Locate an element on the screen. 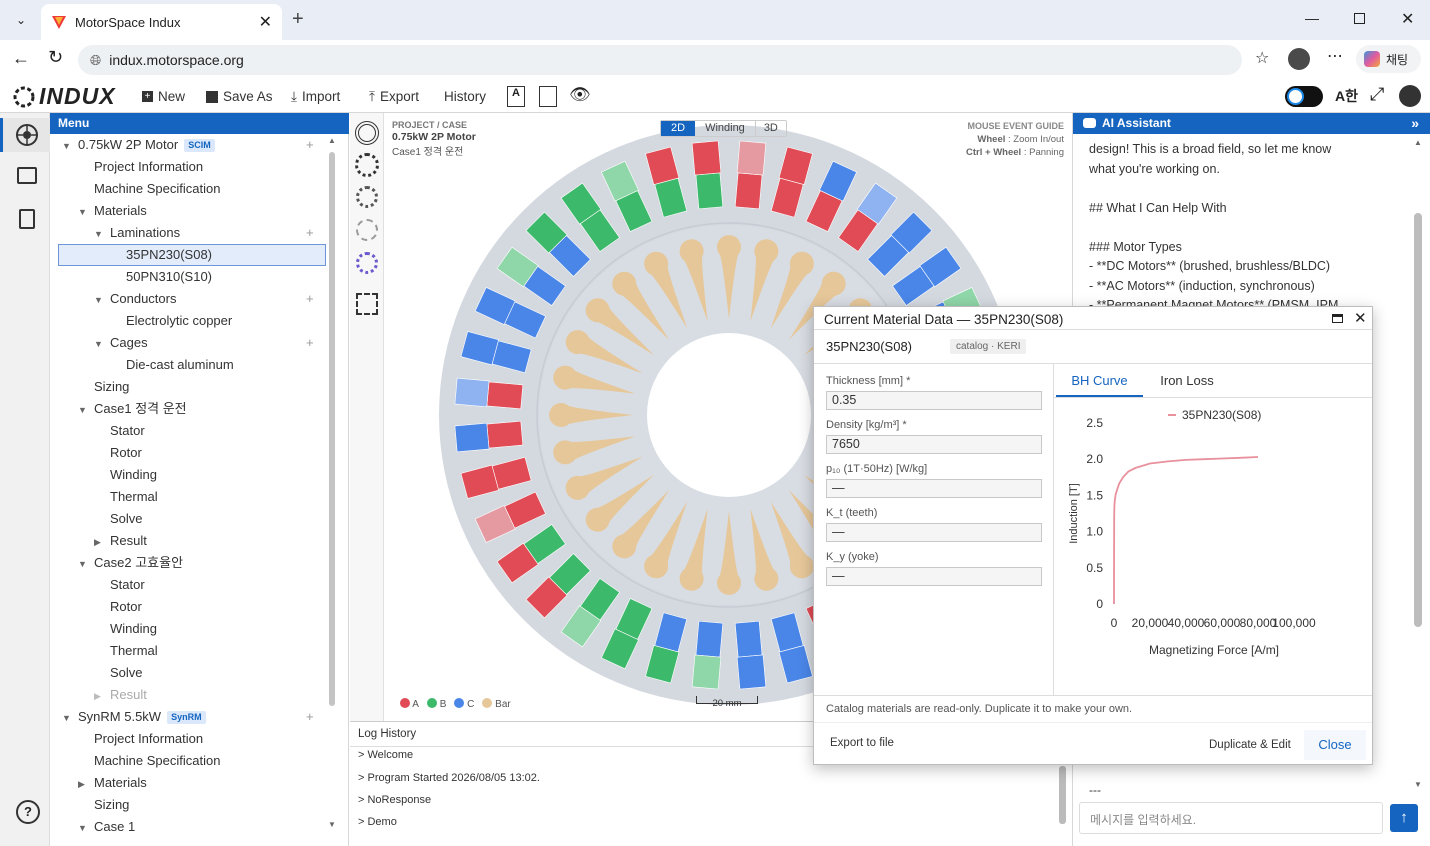 The width and height of the screenshot is (1430, 846). export-button: ⤒ Export is located at coordinates (394, 96).